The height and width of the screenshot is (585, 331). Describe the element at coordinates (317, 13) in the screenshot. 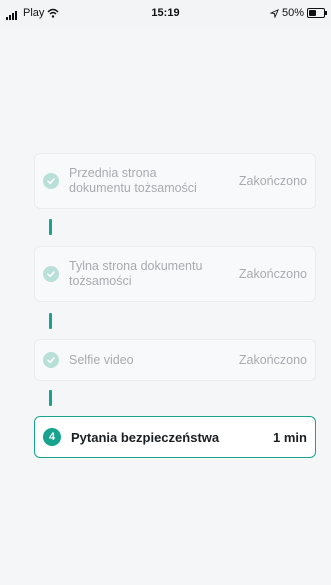

I see `battery-icon` at that location.